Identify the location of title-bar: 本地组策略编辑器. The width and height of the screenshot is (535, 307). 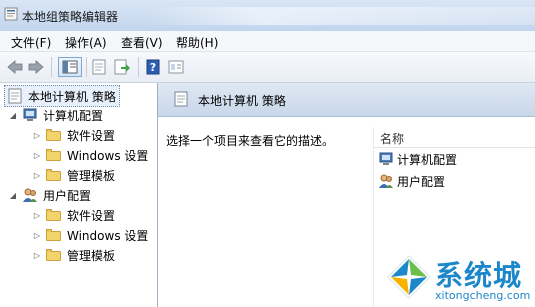
(267, 16).